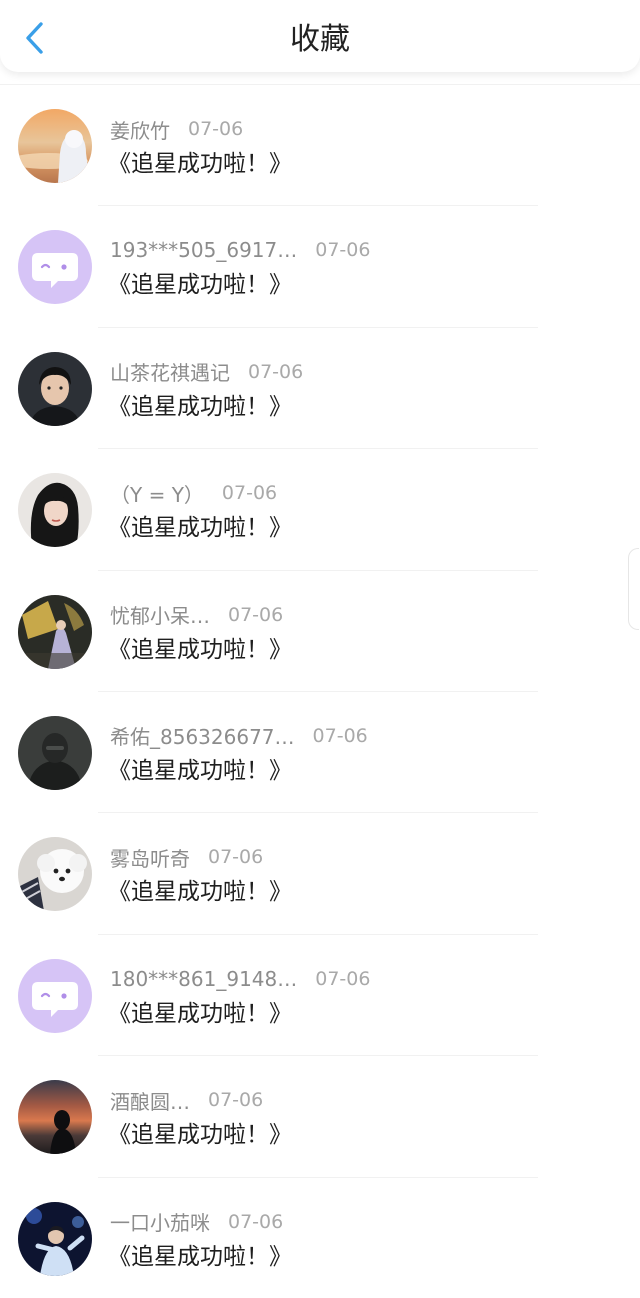 This screenshot has width=640, height=1298. Describe the element at coordinates (320, 753) in the screenshot. I see `list-item: 希佑_856326677… 07-06 《追星成功啦！》` at that location.